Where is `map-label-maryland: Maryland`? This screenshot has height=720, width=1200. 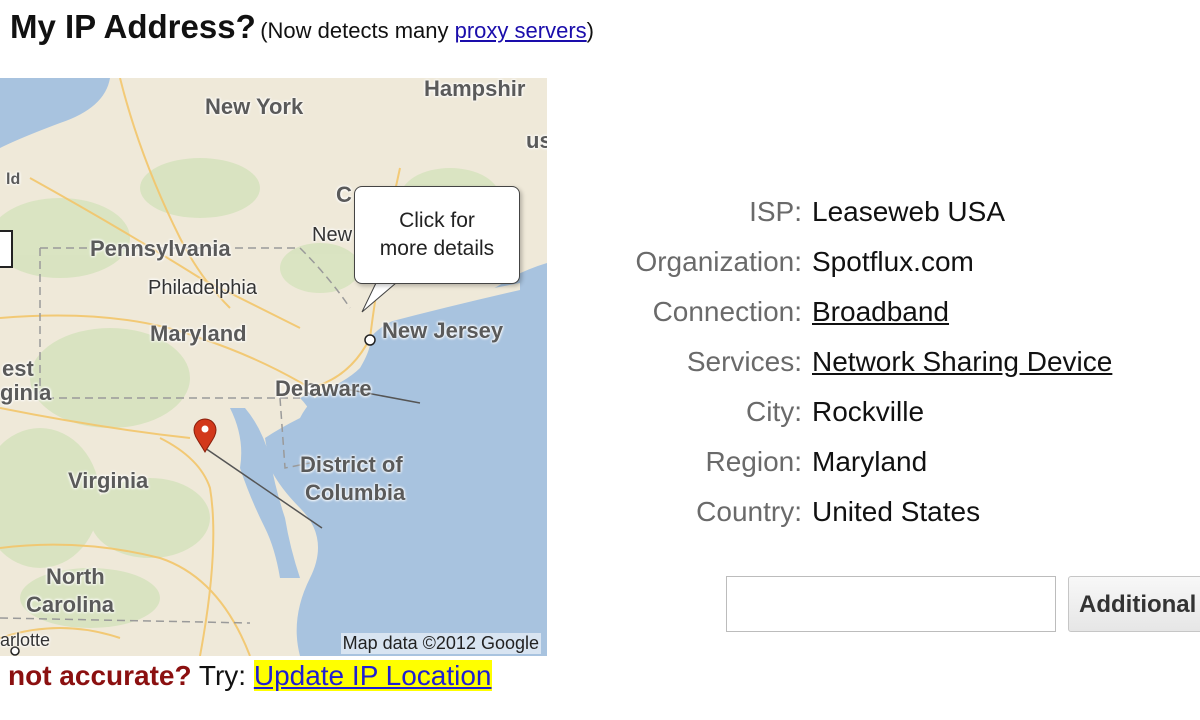
map-label-maryland: Maryland is located at coordinates (198, 333).